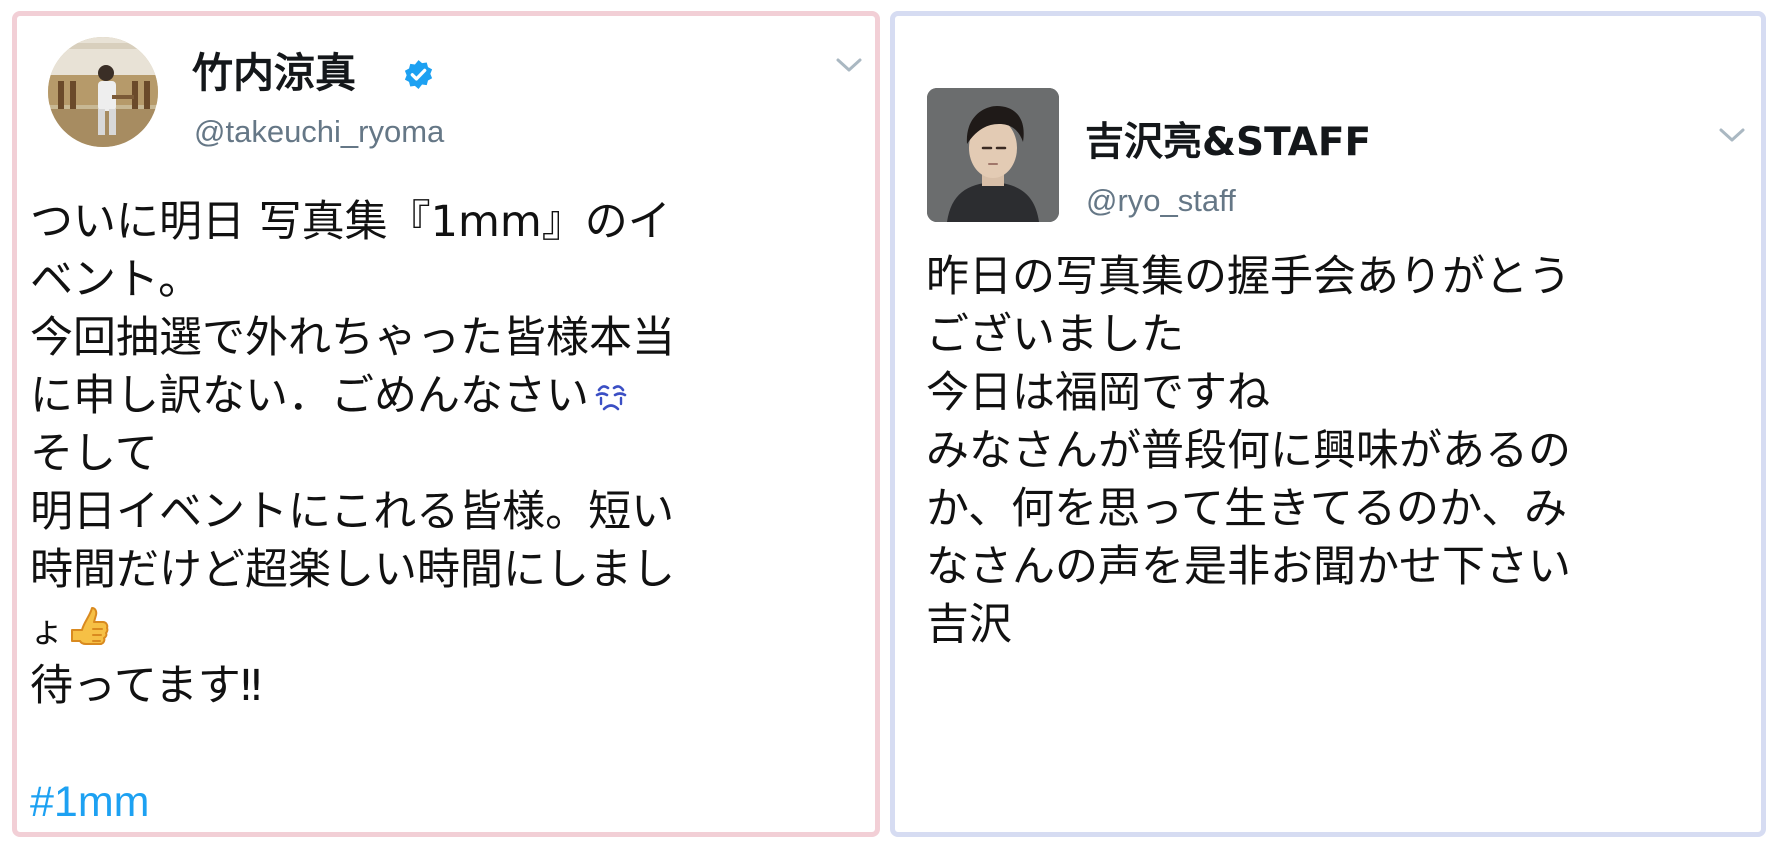  I want to click on crying-face-emoji-icon, so click(611, 398).